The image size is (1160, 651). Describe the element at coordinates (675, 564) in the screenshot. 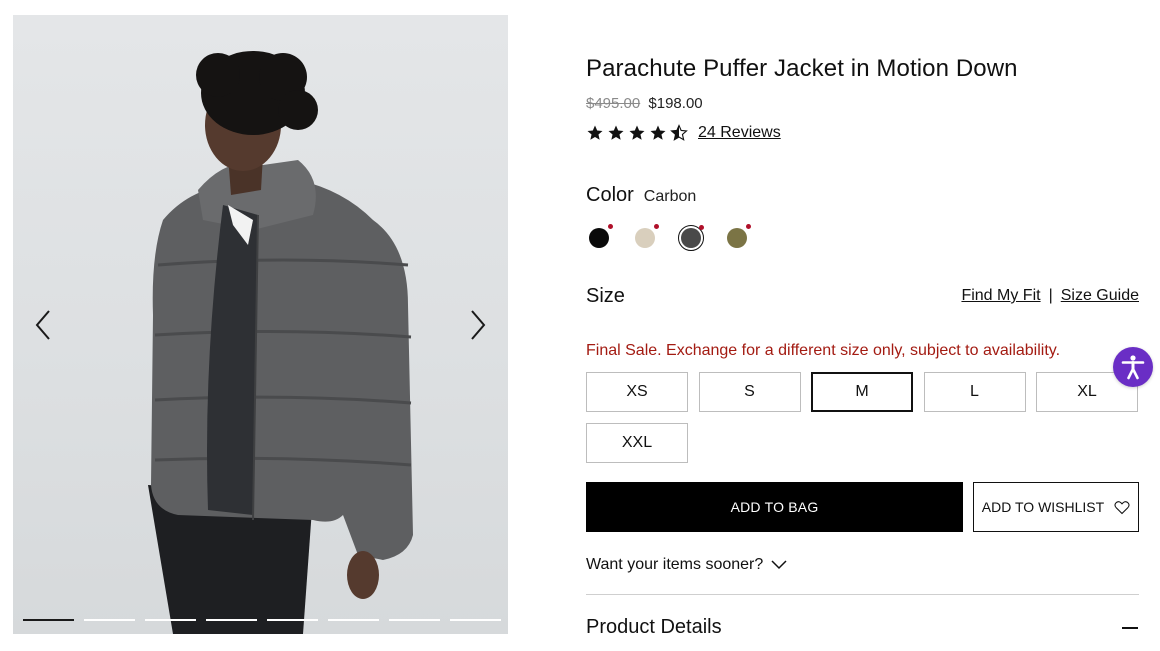

I see `delivery-sooner-label: Want your items sooner?` at that location.